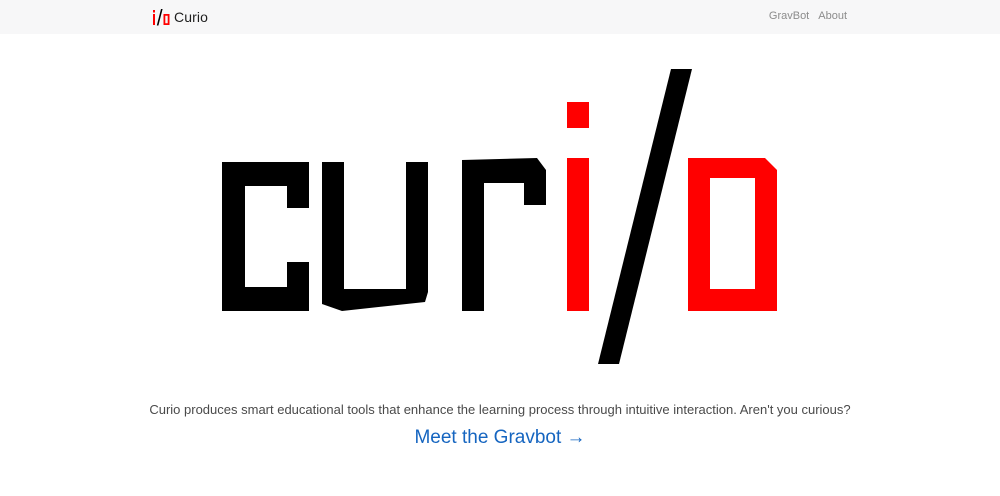 Image resolution: width=1000 pixels, height=496 pixels. I want to click on hero-logo-letter-i-stem, so click(578, 234).